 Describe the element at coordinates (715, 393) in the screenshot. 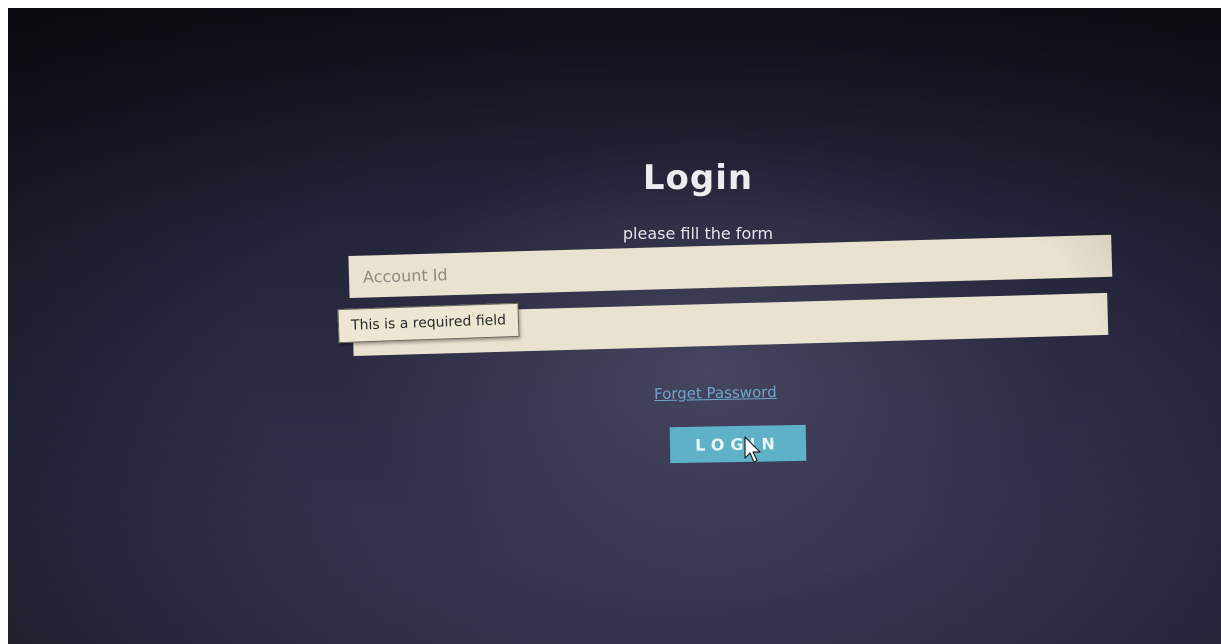

I see `forgot-password-link: Forget Password` at that location.